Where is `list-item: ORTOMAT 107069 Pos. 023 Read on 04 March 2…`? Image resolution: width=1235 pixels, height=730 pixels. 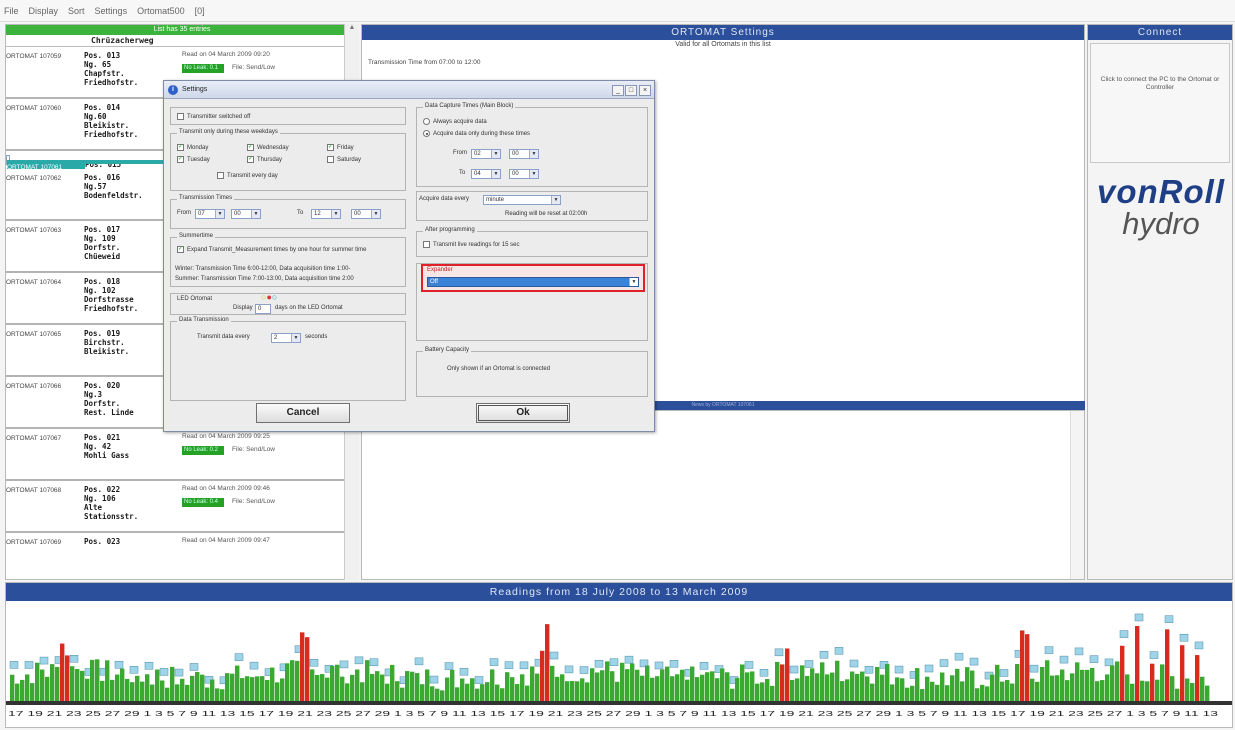
list-item: ORTOMAT 107069 Pos. 023 Read on 04 March 2… is located at coordinates (182, 556).